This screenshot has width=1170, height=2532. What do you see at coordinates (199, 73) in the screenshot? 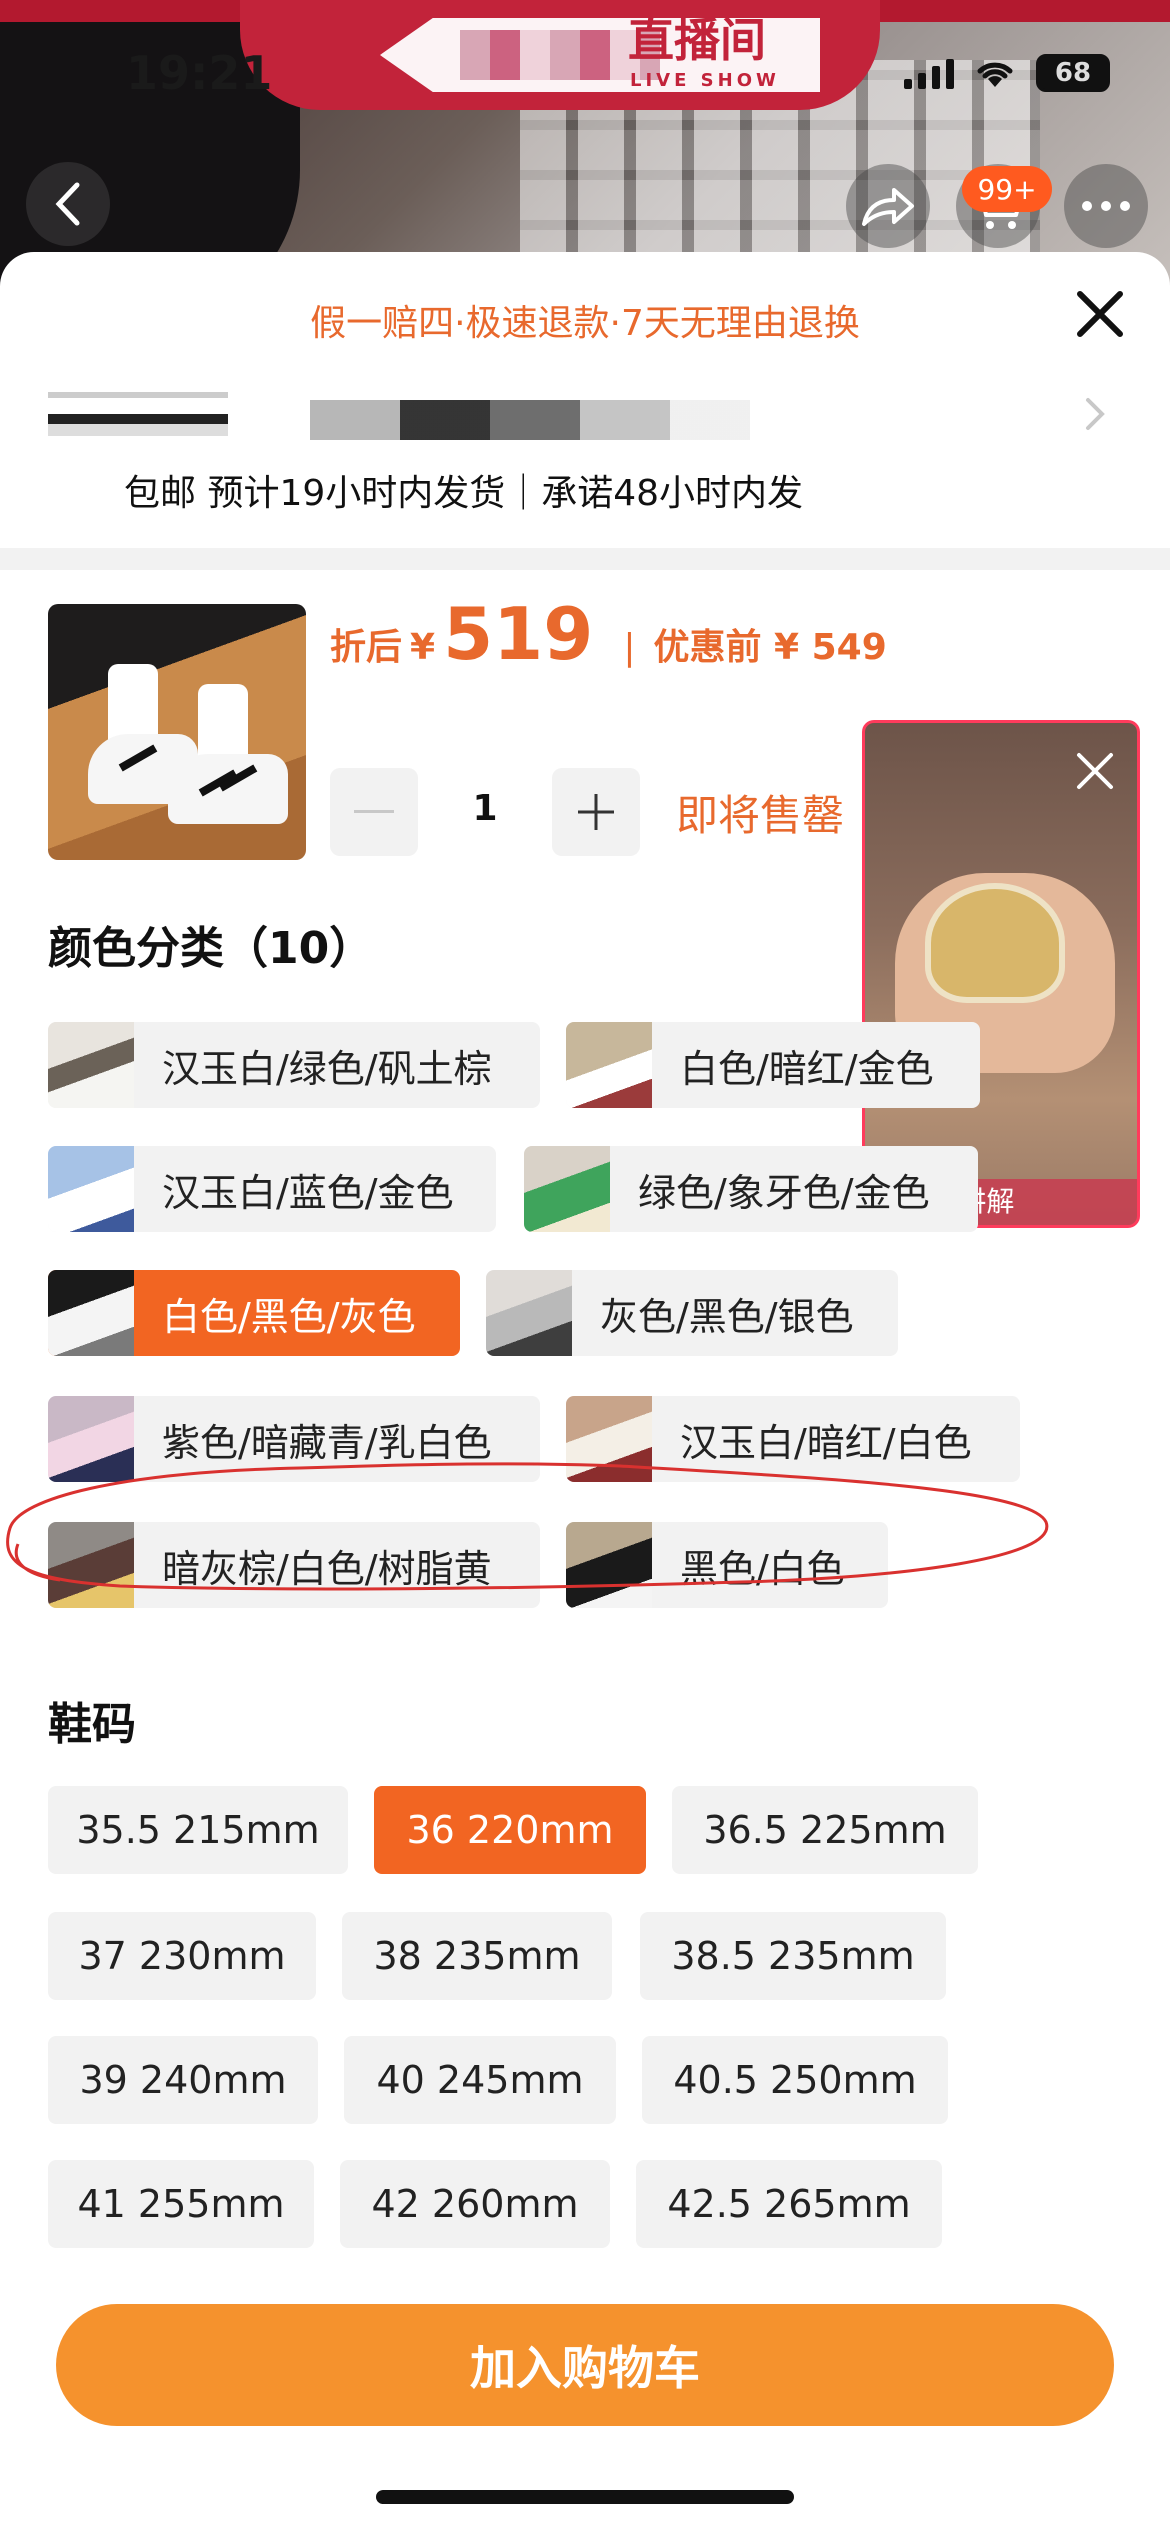
I see `status-time: 19:21` at bounding box center [199, 73].